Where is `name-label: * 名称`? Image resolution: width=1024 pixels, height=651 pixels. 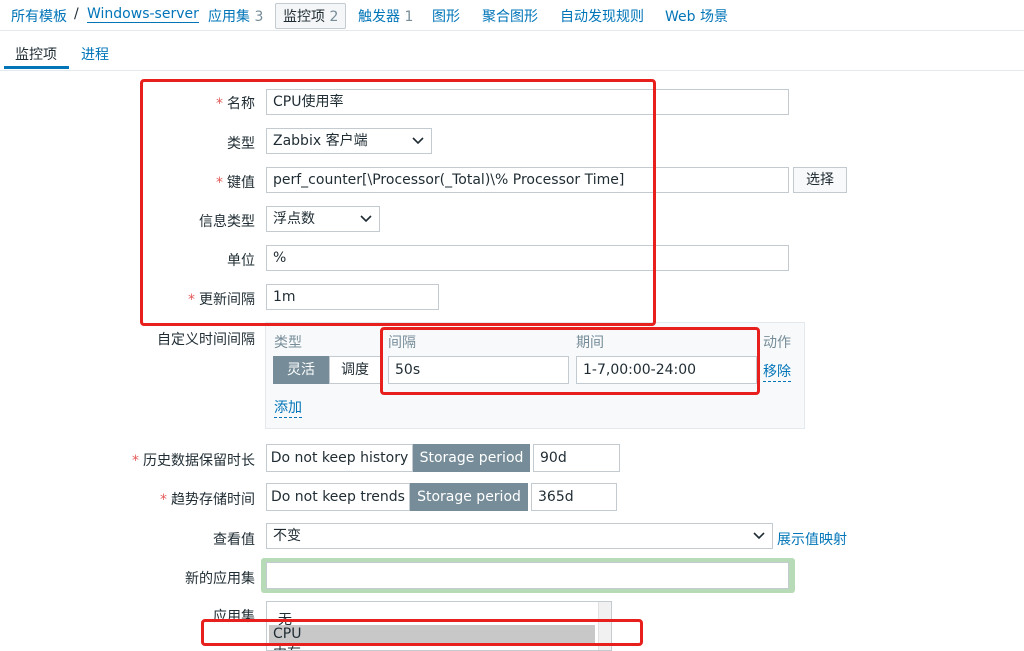 name-label: * 名称 is located at coordinates (155, 103).